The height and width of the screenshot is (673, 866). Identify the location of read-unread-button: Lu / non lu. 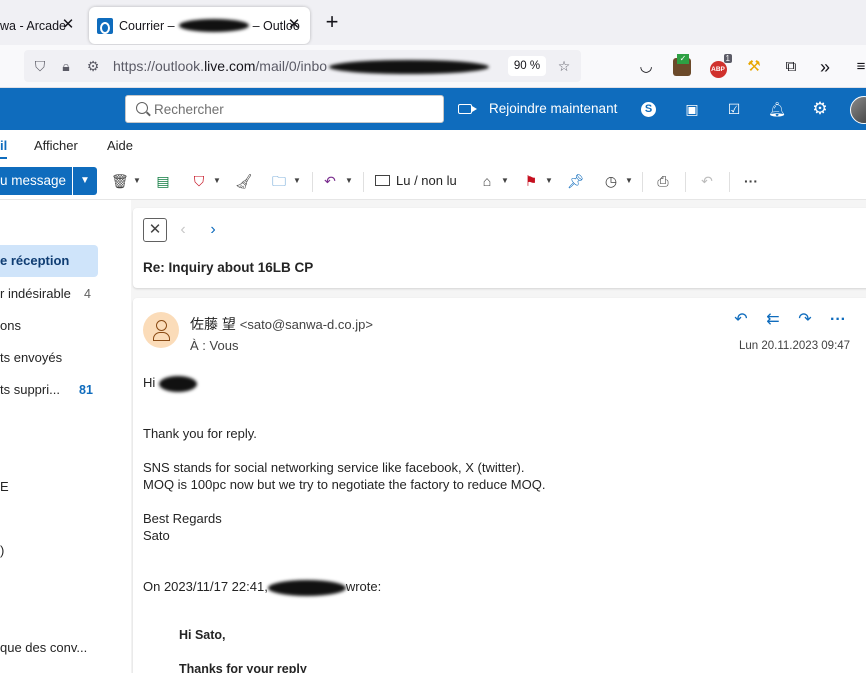
(416, 180).